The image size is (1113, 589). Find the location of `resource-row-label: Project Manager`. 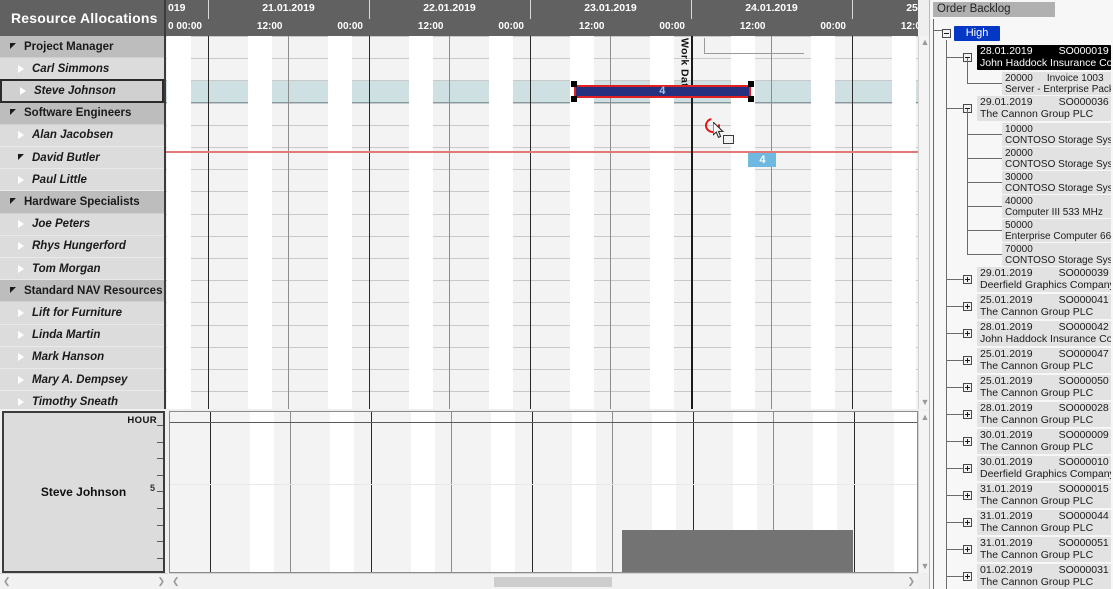

resource-row-label: Project Manager is located at coordinates (69, 46).